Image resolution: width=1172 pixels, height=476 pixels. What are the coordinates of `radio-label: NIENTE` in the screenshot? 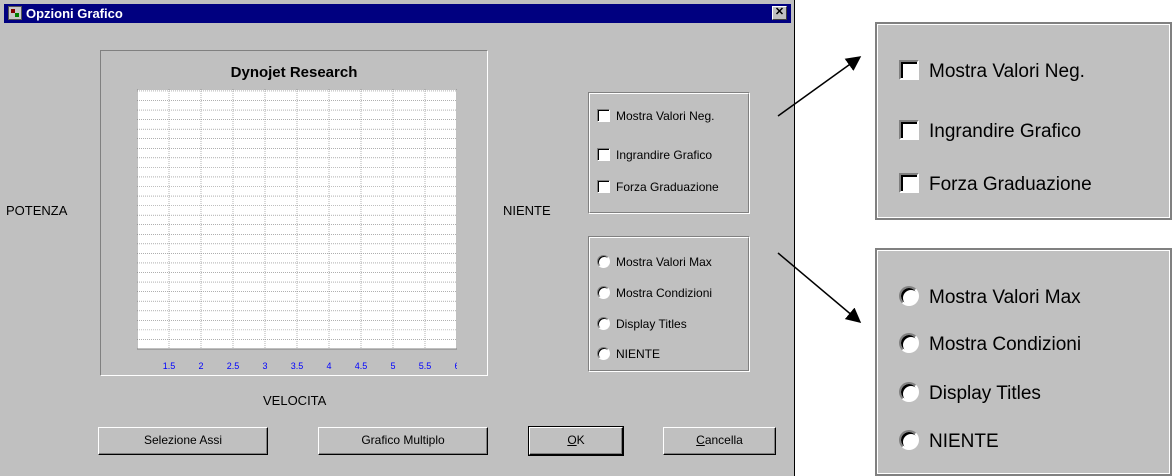 It's located at (638, 354).